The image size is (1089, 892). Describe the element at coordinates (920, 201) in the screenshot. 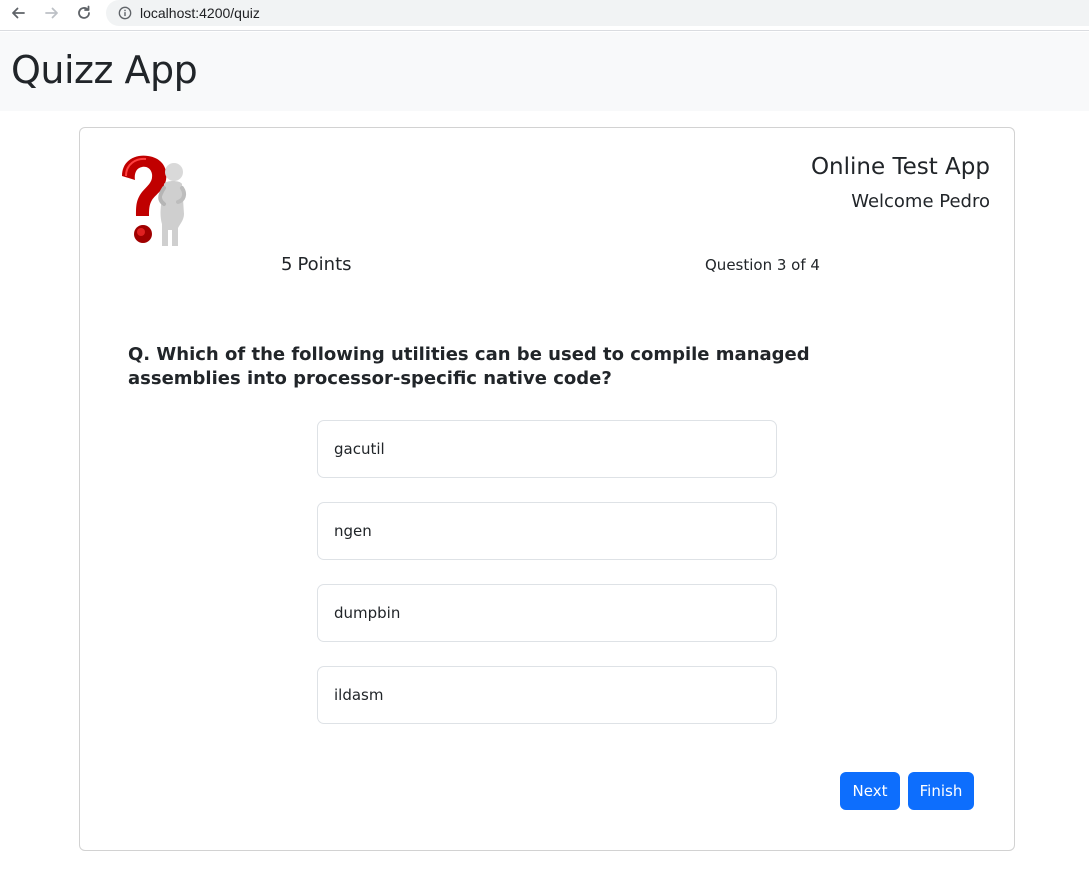

I see `welcome-message: Welcome Pedro` at that location.